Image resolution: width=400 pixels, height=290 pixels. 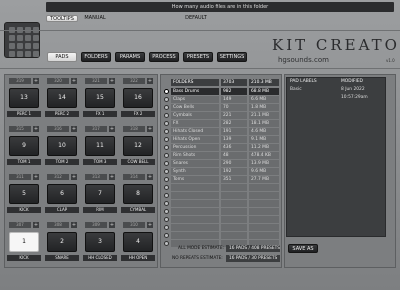 I want to click on pad-7: 7, so click(x=100, y=194).